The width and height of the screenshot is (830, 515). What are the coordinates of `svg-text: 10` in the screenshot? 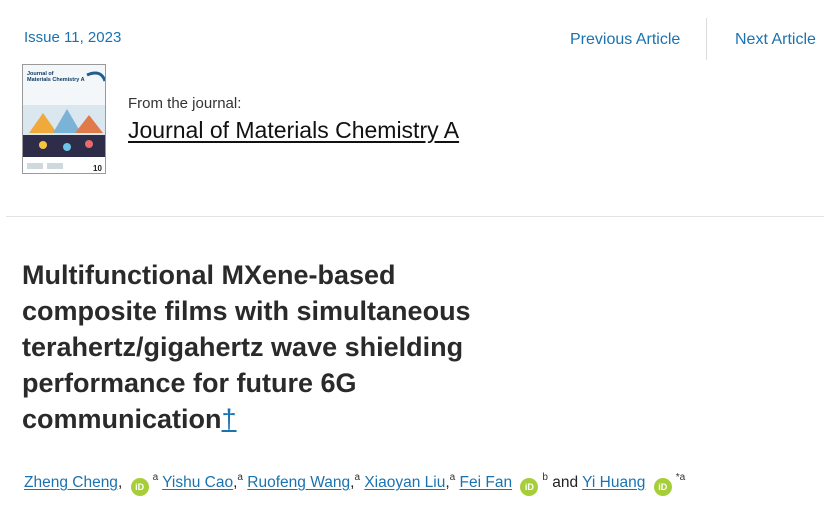 It's located at (97, 168).